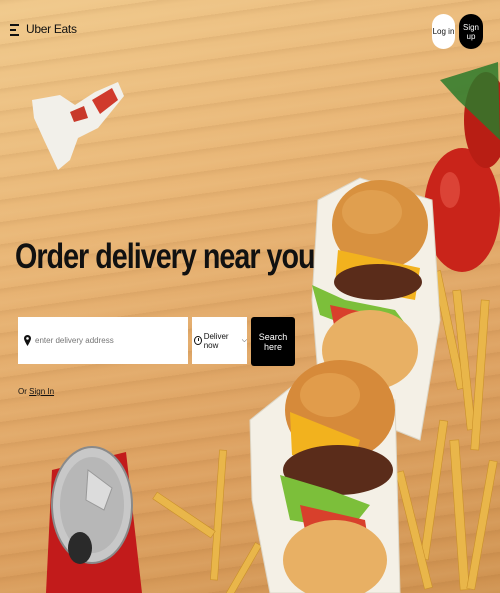 The height and width of the screenshot is (593, 500). Describe the element at coordinates (165, 256) in the screenshot. I see `page-title: Order delivery near you` at that location.